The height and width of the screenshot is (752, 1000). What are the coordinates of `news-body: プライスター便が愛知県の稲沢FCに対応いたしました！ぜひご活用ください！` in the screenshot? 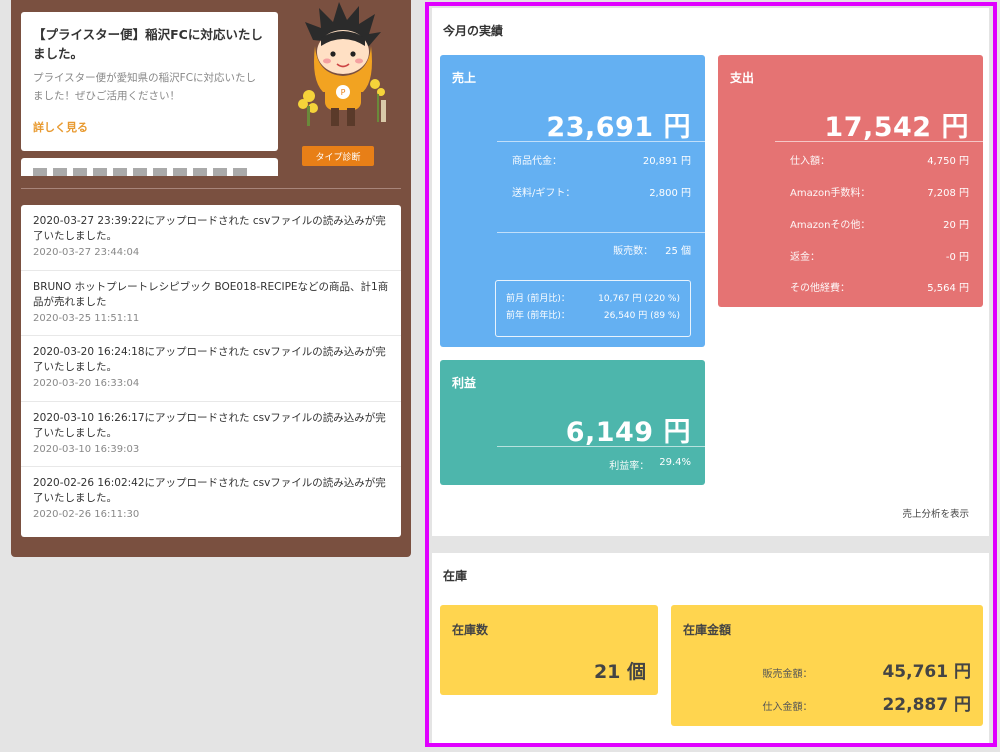 It's located at (145, 87).